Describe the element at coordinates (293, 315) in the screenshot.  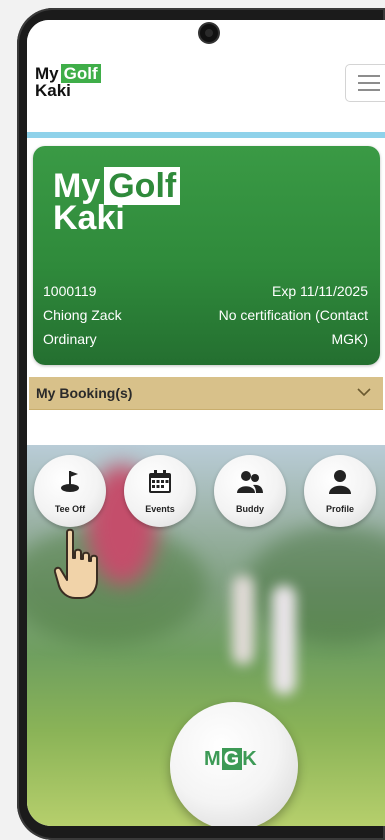
I see `certification-status: No certification (Contact` at that location.